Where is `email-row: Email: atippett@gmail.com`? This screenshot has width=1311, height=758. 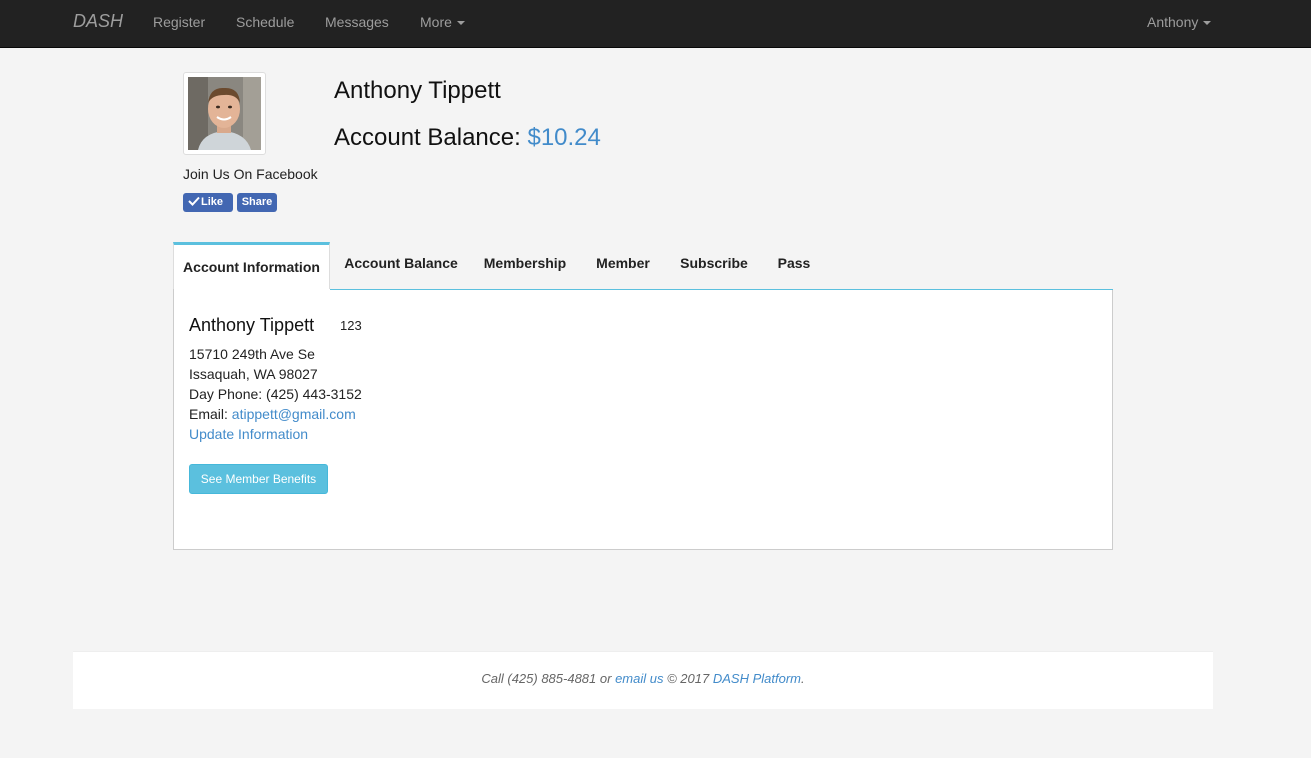
email-row: Email: atippett@gmail.com is located at coordinates (272, 414).